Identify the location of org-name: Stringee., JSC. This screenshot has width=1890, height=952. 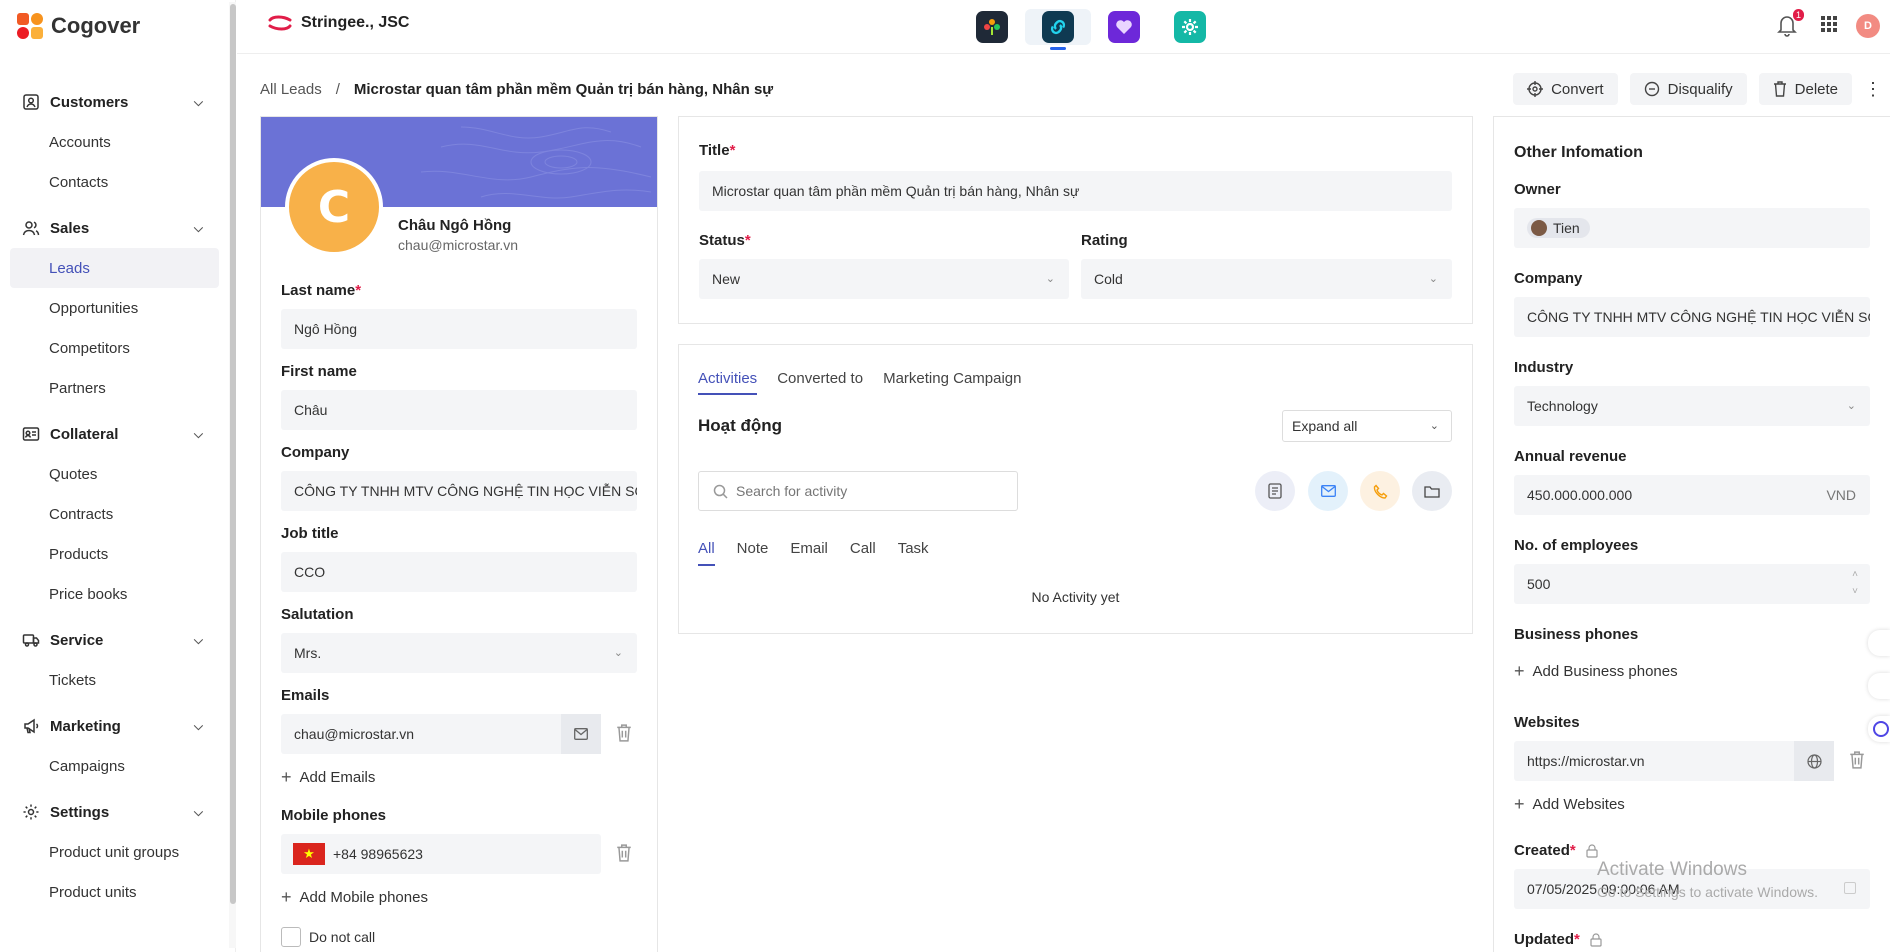
(355, 22).